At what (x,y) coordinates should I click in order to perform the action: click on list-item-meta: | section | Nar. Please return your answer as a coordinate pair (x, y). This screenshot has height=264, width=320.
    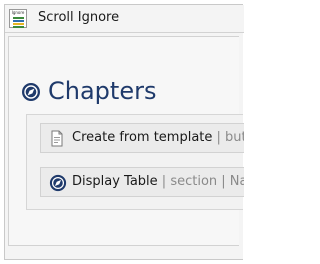
    Looking at the image, I should click on (200, 181).